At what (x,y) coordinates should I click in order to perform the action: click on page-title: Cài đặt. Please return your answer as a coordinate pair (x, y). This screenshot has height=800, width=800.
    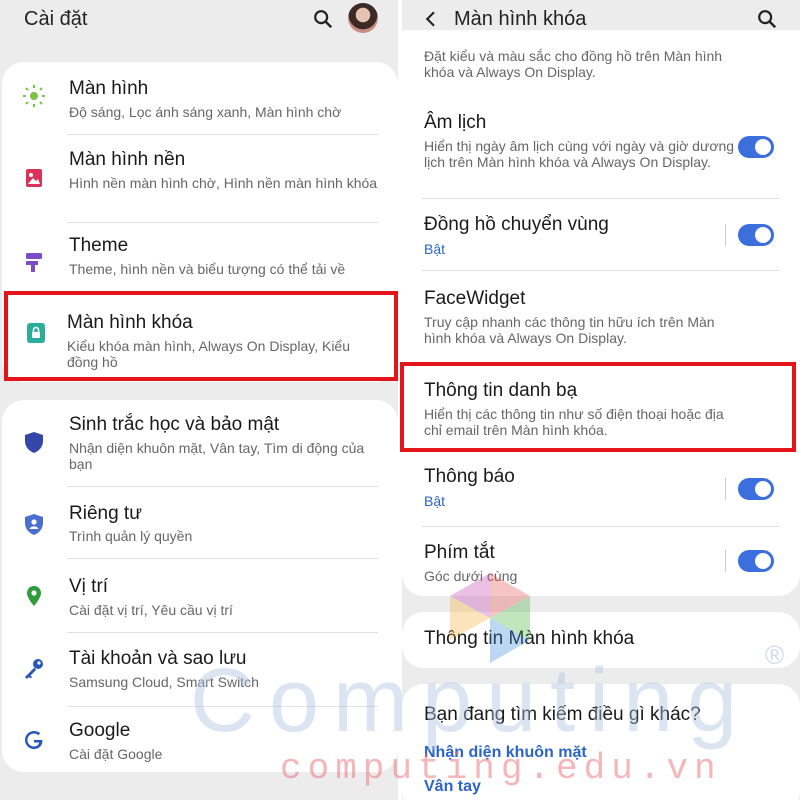
    Looking at the image, I should click on (56, 19).